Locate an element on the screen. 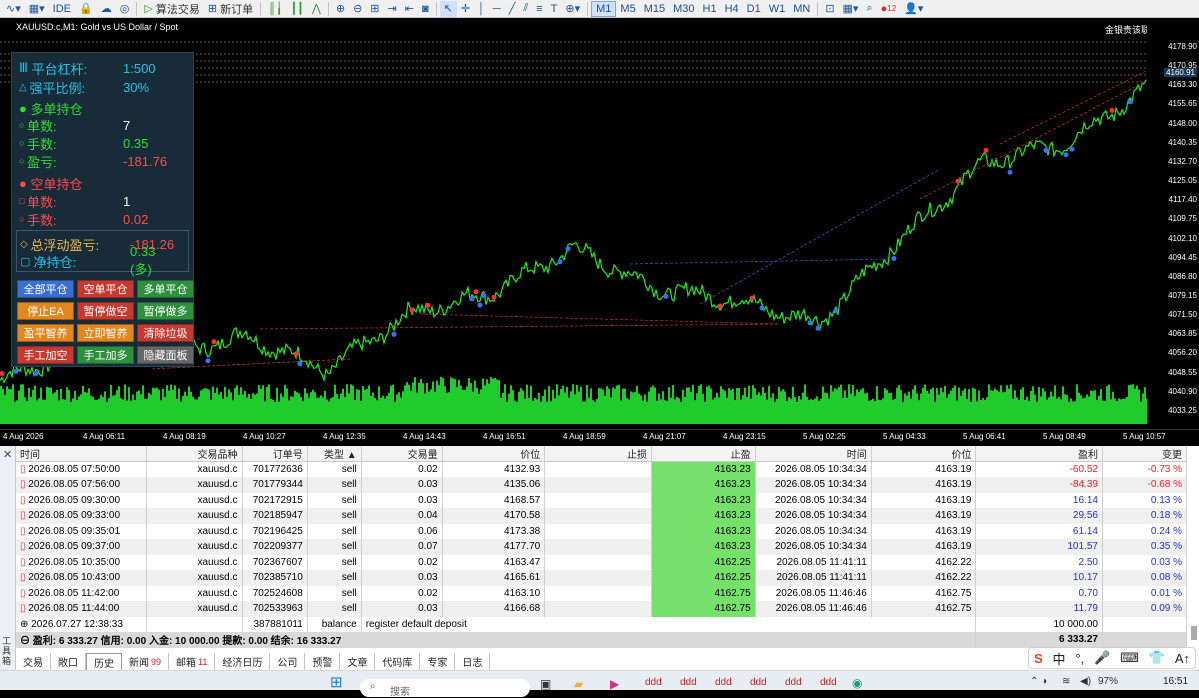  templates-icon: ▦▾ is located at coordinates (851, 9).